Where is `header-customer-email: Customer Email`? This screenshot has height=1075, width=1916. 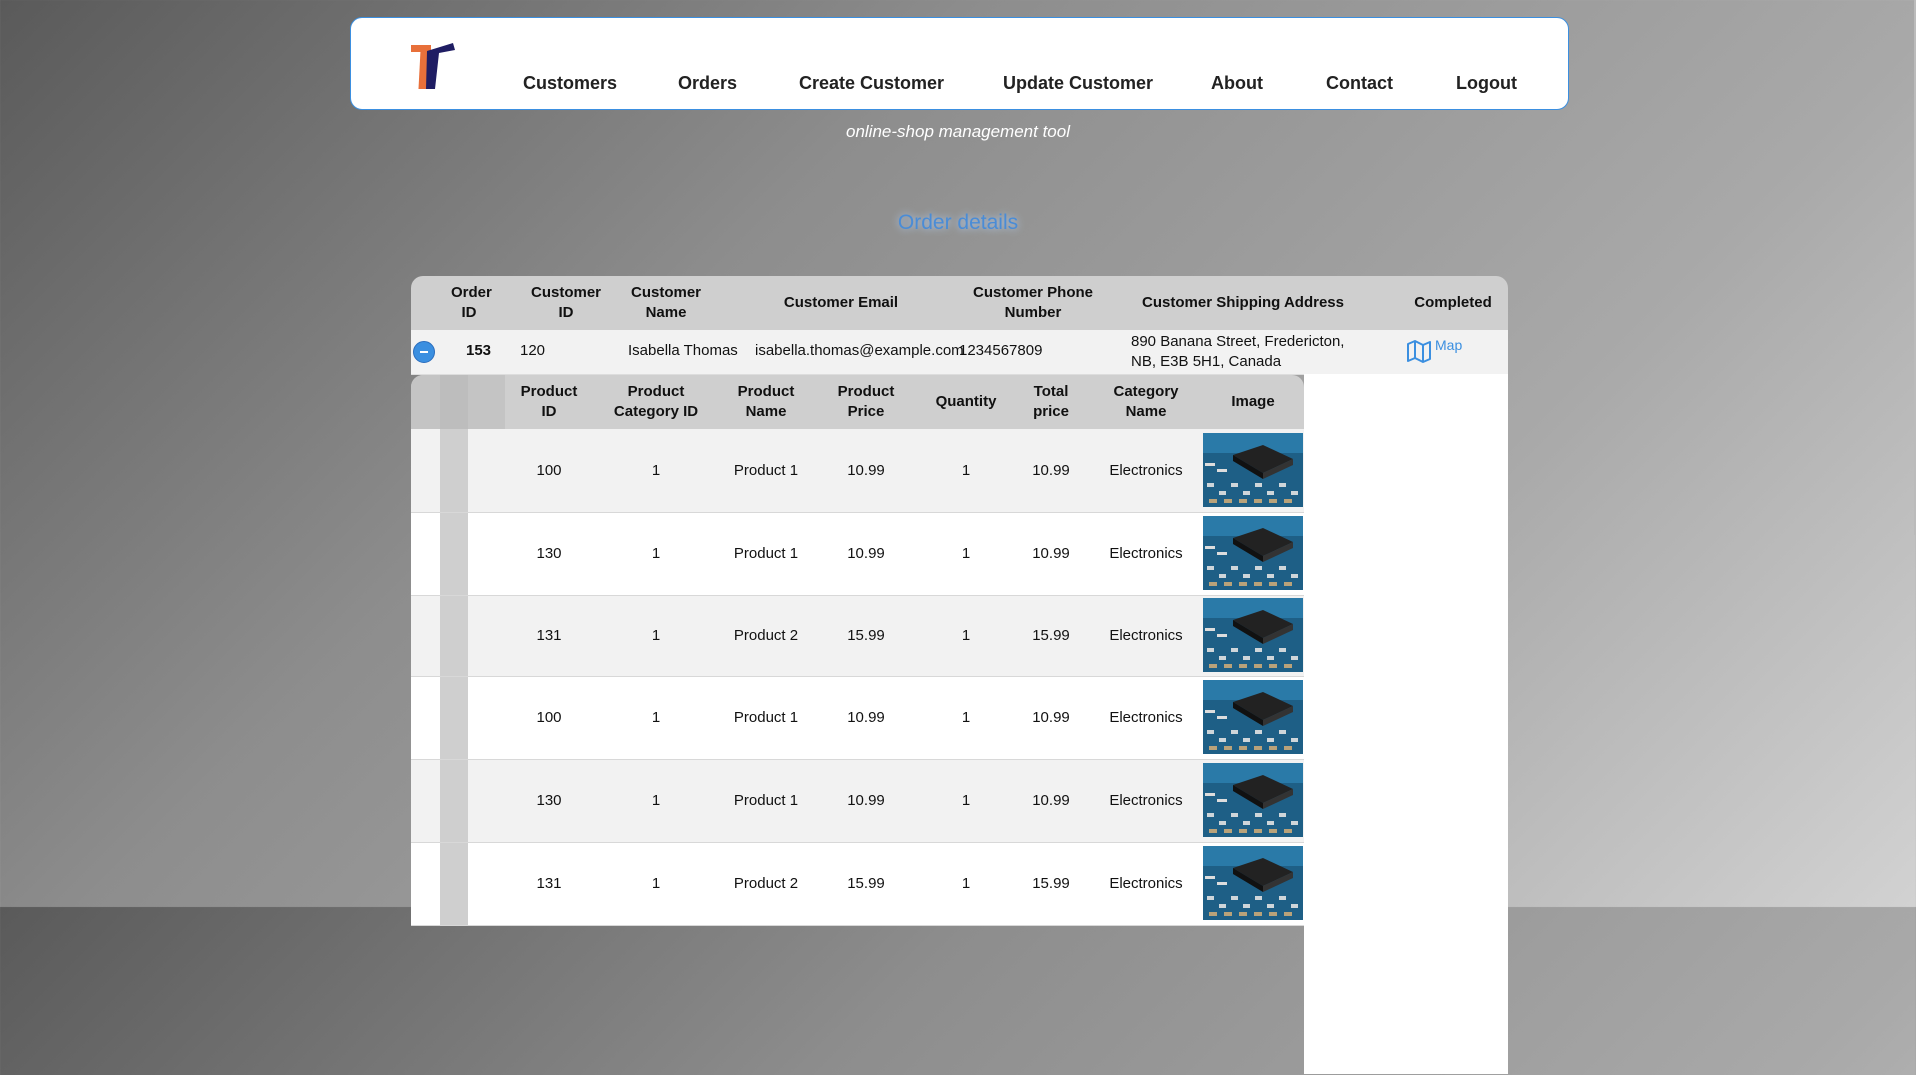 header-customer-email: Customer Email is located at coordinates (841, 302).